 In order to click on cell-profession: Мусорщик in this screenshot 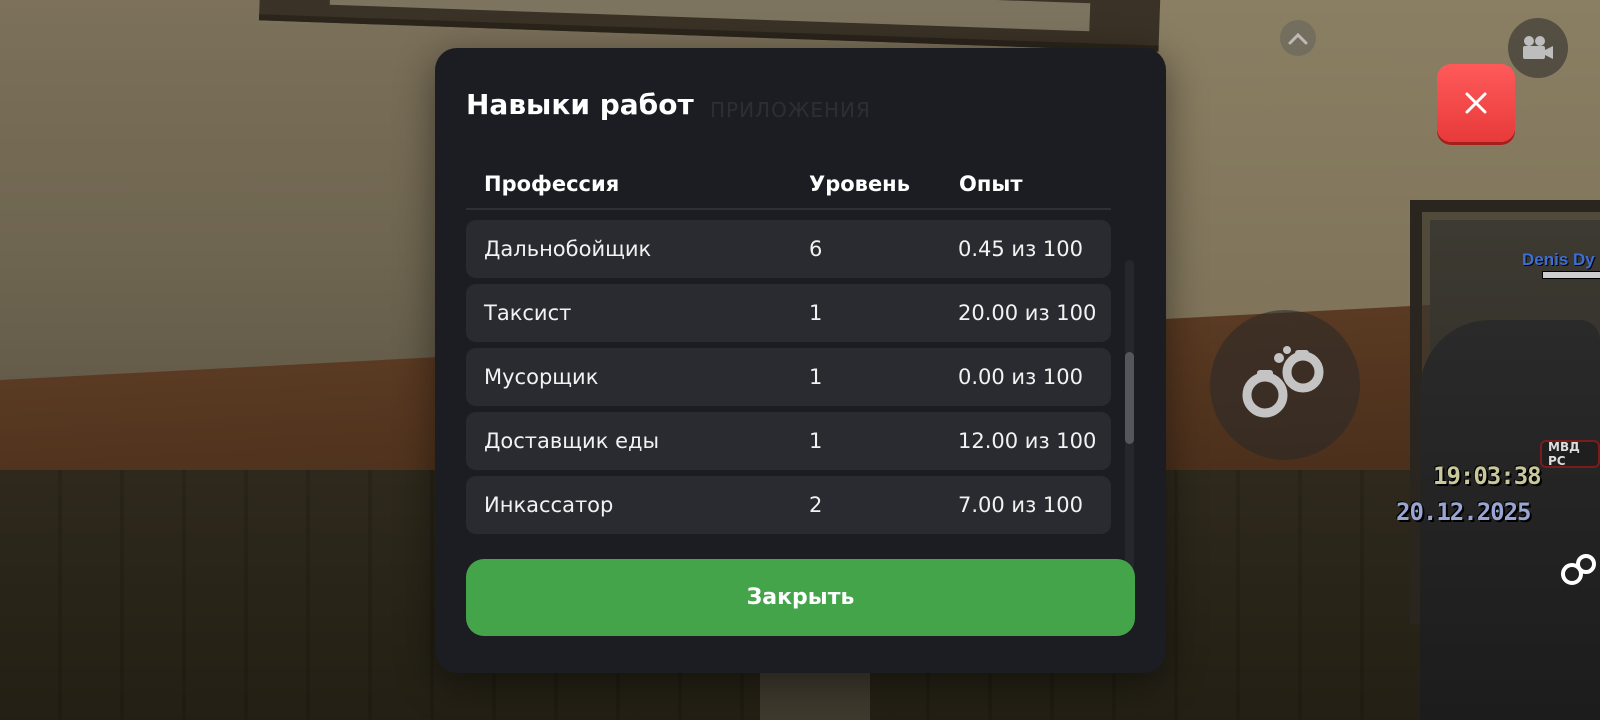, I will do `click(541, 377)`.